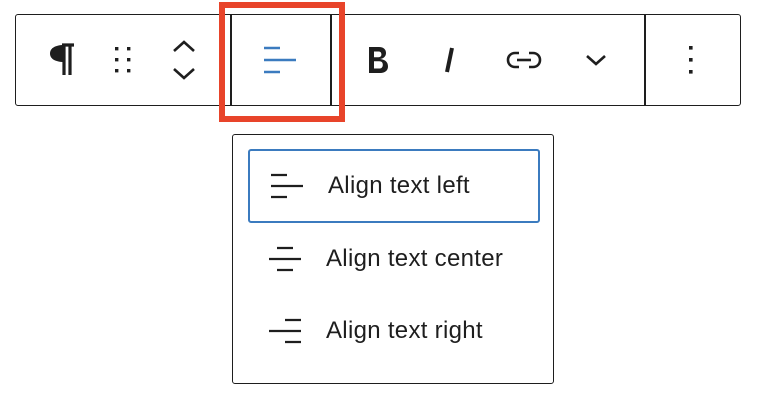  I want to click on link-icon, so click(524, 60).